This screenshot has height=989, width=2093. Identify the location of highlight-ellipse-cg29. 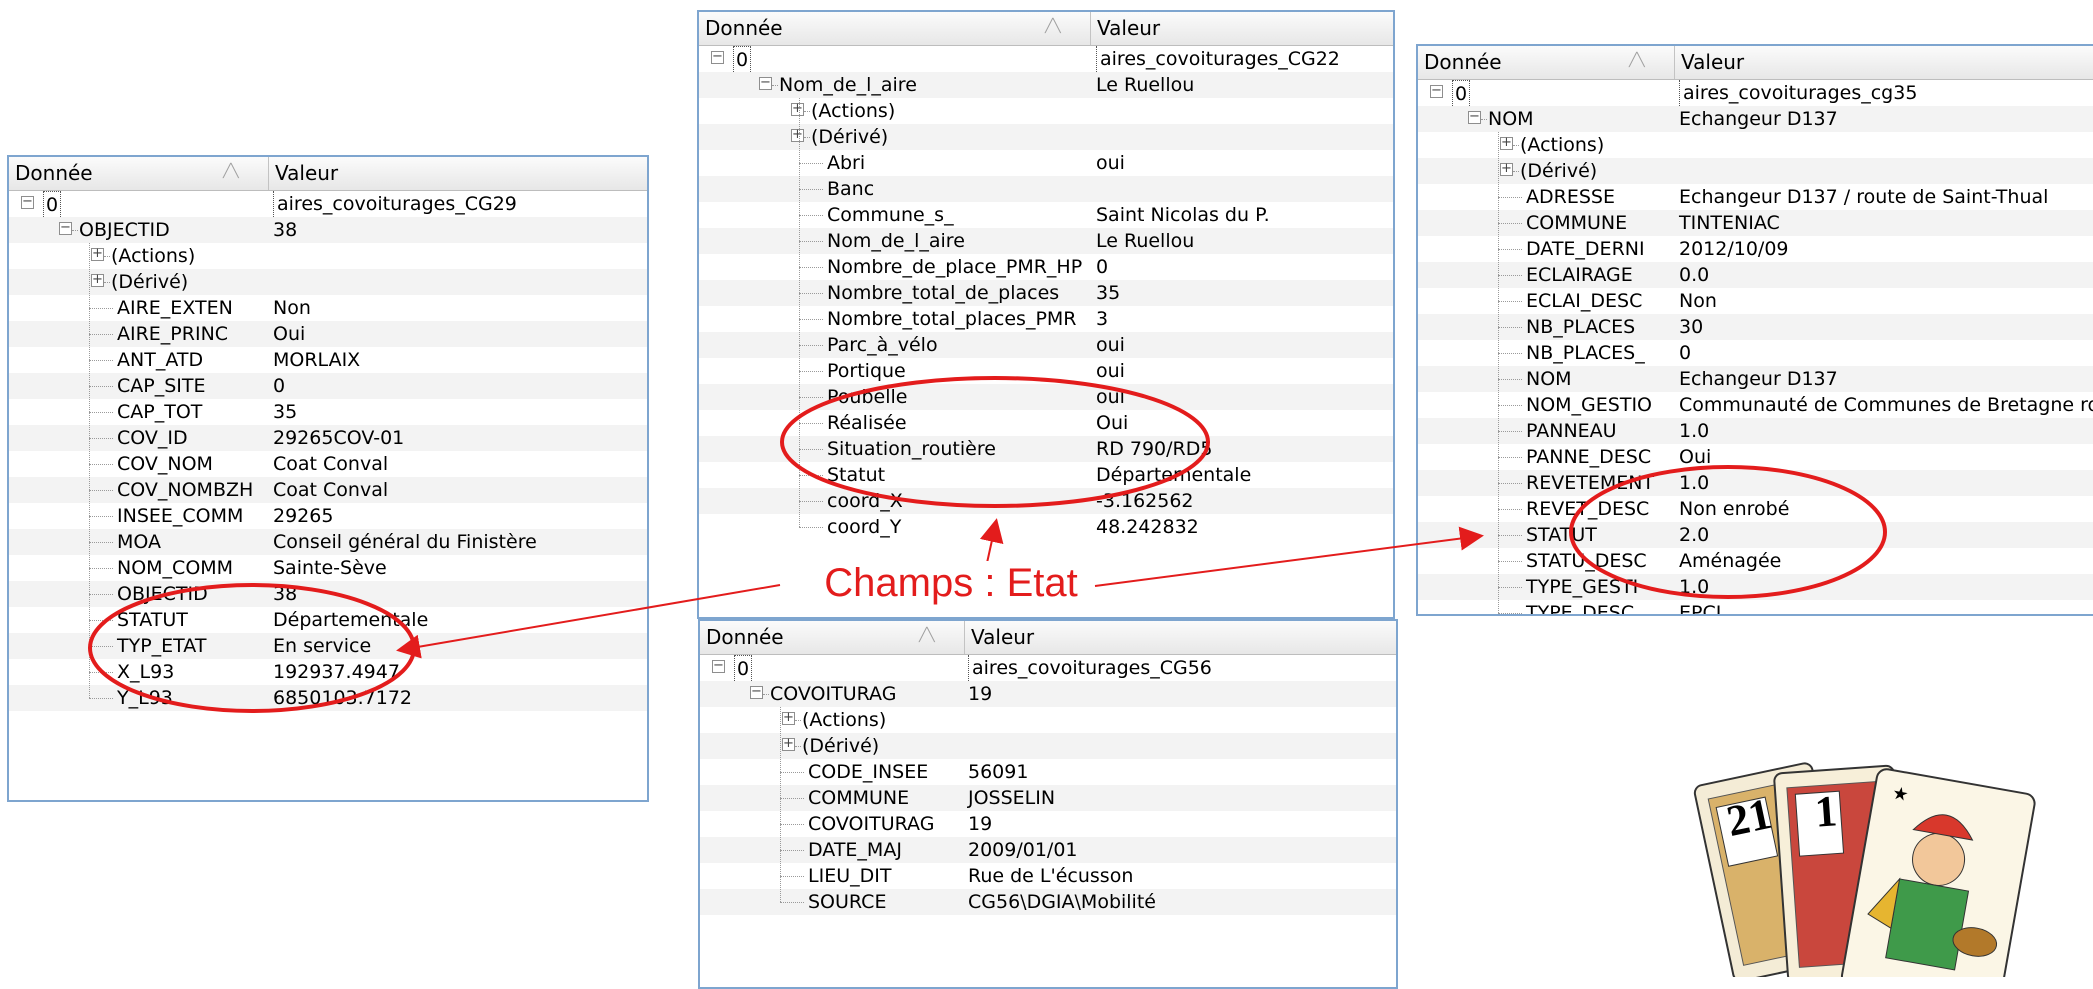
(252, 648).